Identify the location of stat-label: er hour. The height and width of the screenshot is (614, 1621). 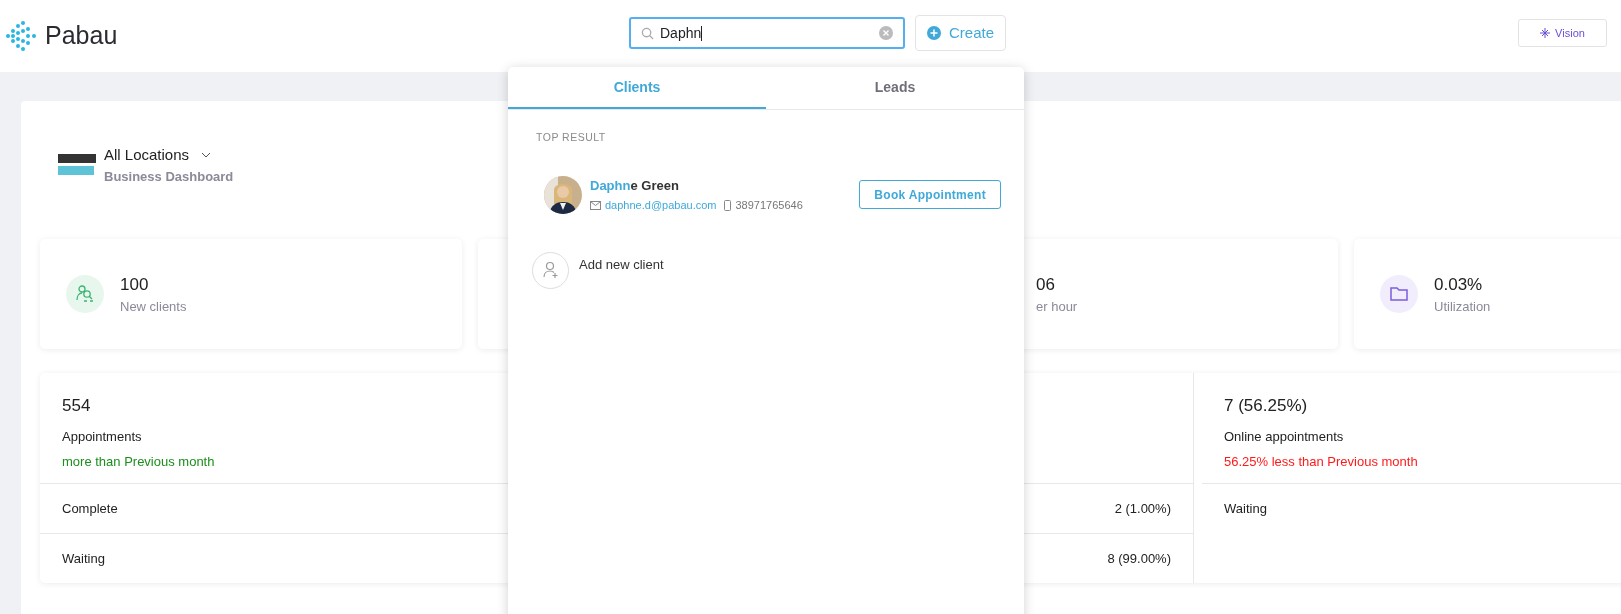
(1057, 307).